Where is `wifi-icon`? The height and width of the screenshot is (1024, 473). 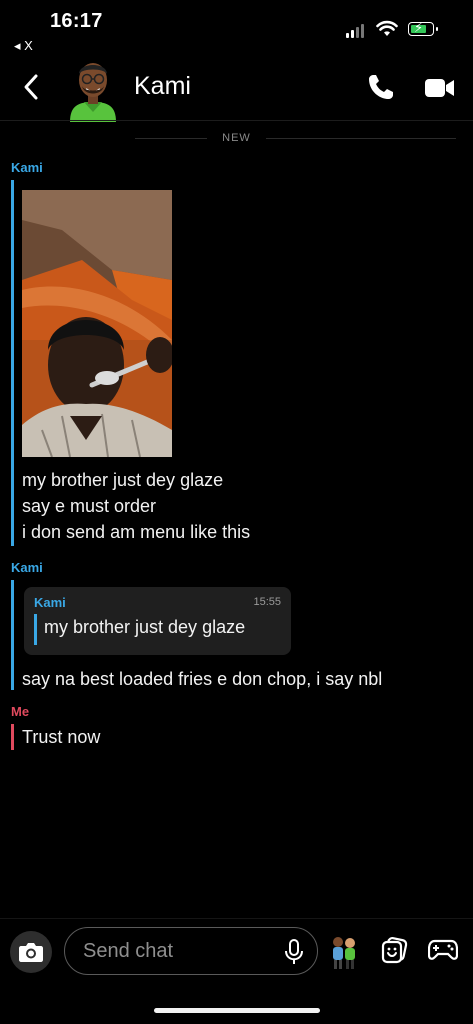
wifi-icon is located at coordinates (387, 31).